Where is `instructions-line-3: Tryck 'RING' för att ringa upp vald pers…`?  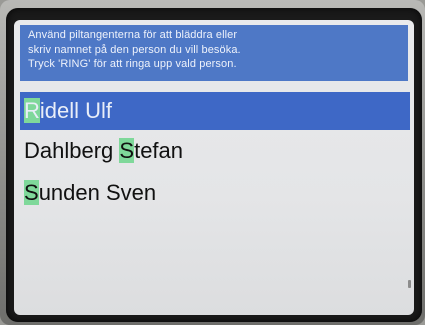
instructions-line-3: Tryck 'RING' för att ringa upp vald pers… is located at coordinates (132, 64).